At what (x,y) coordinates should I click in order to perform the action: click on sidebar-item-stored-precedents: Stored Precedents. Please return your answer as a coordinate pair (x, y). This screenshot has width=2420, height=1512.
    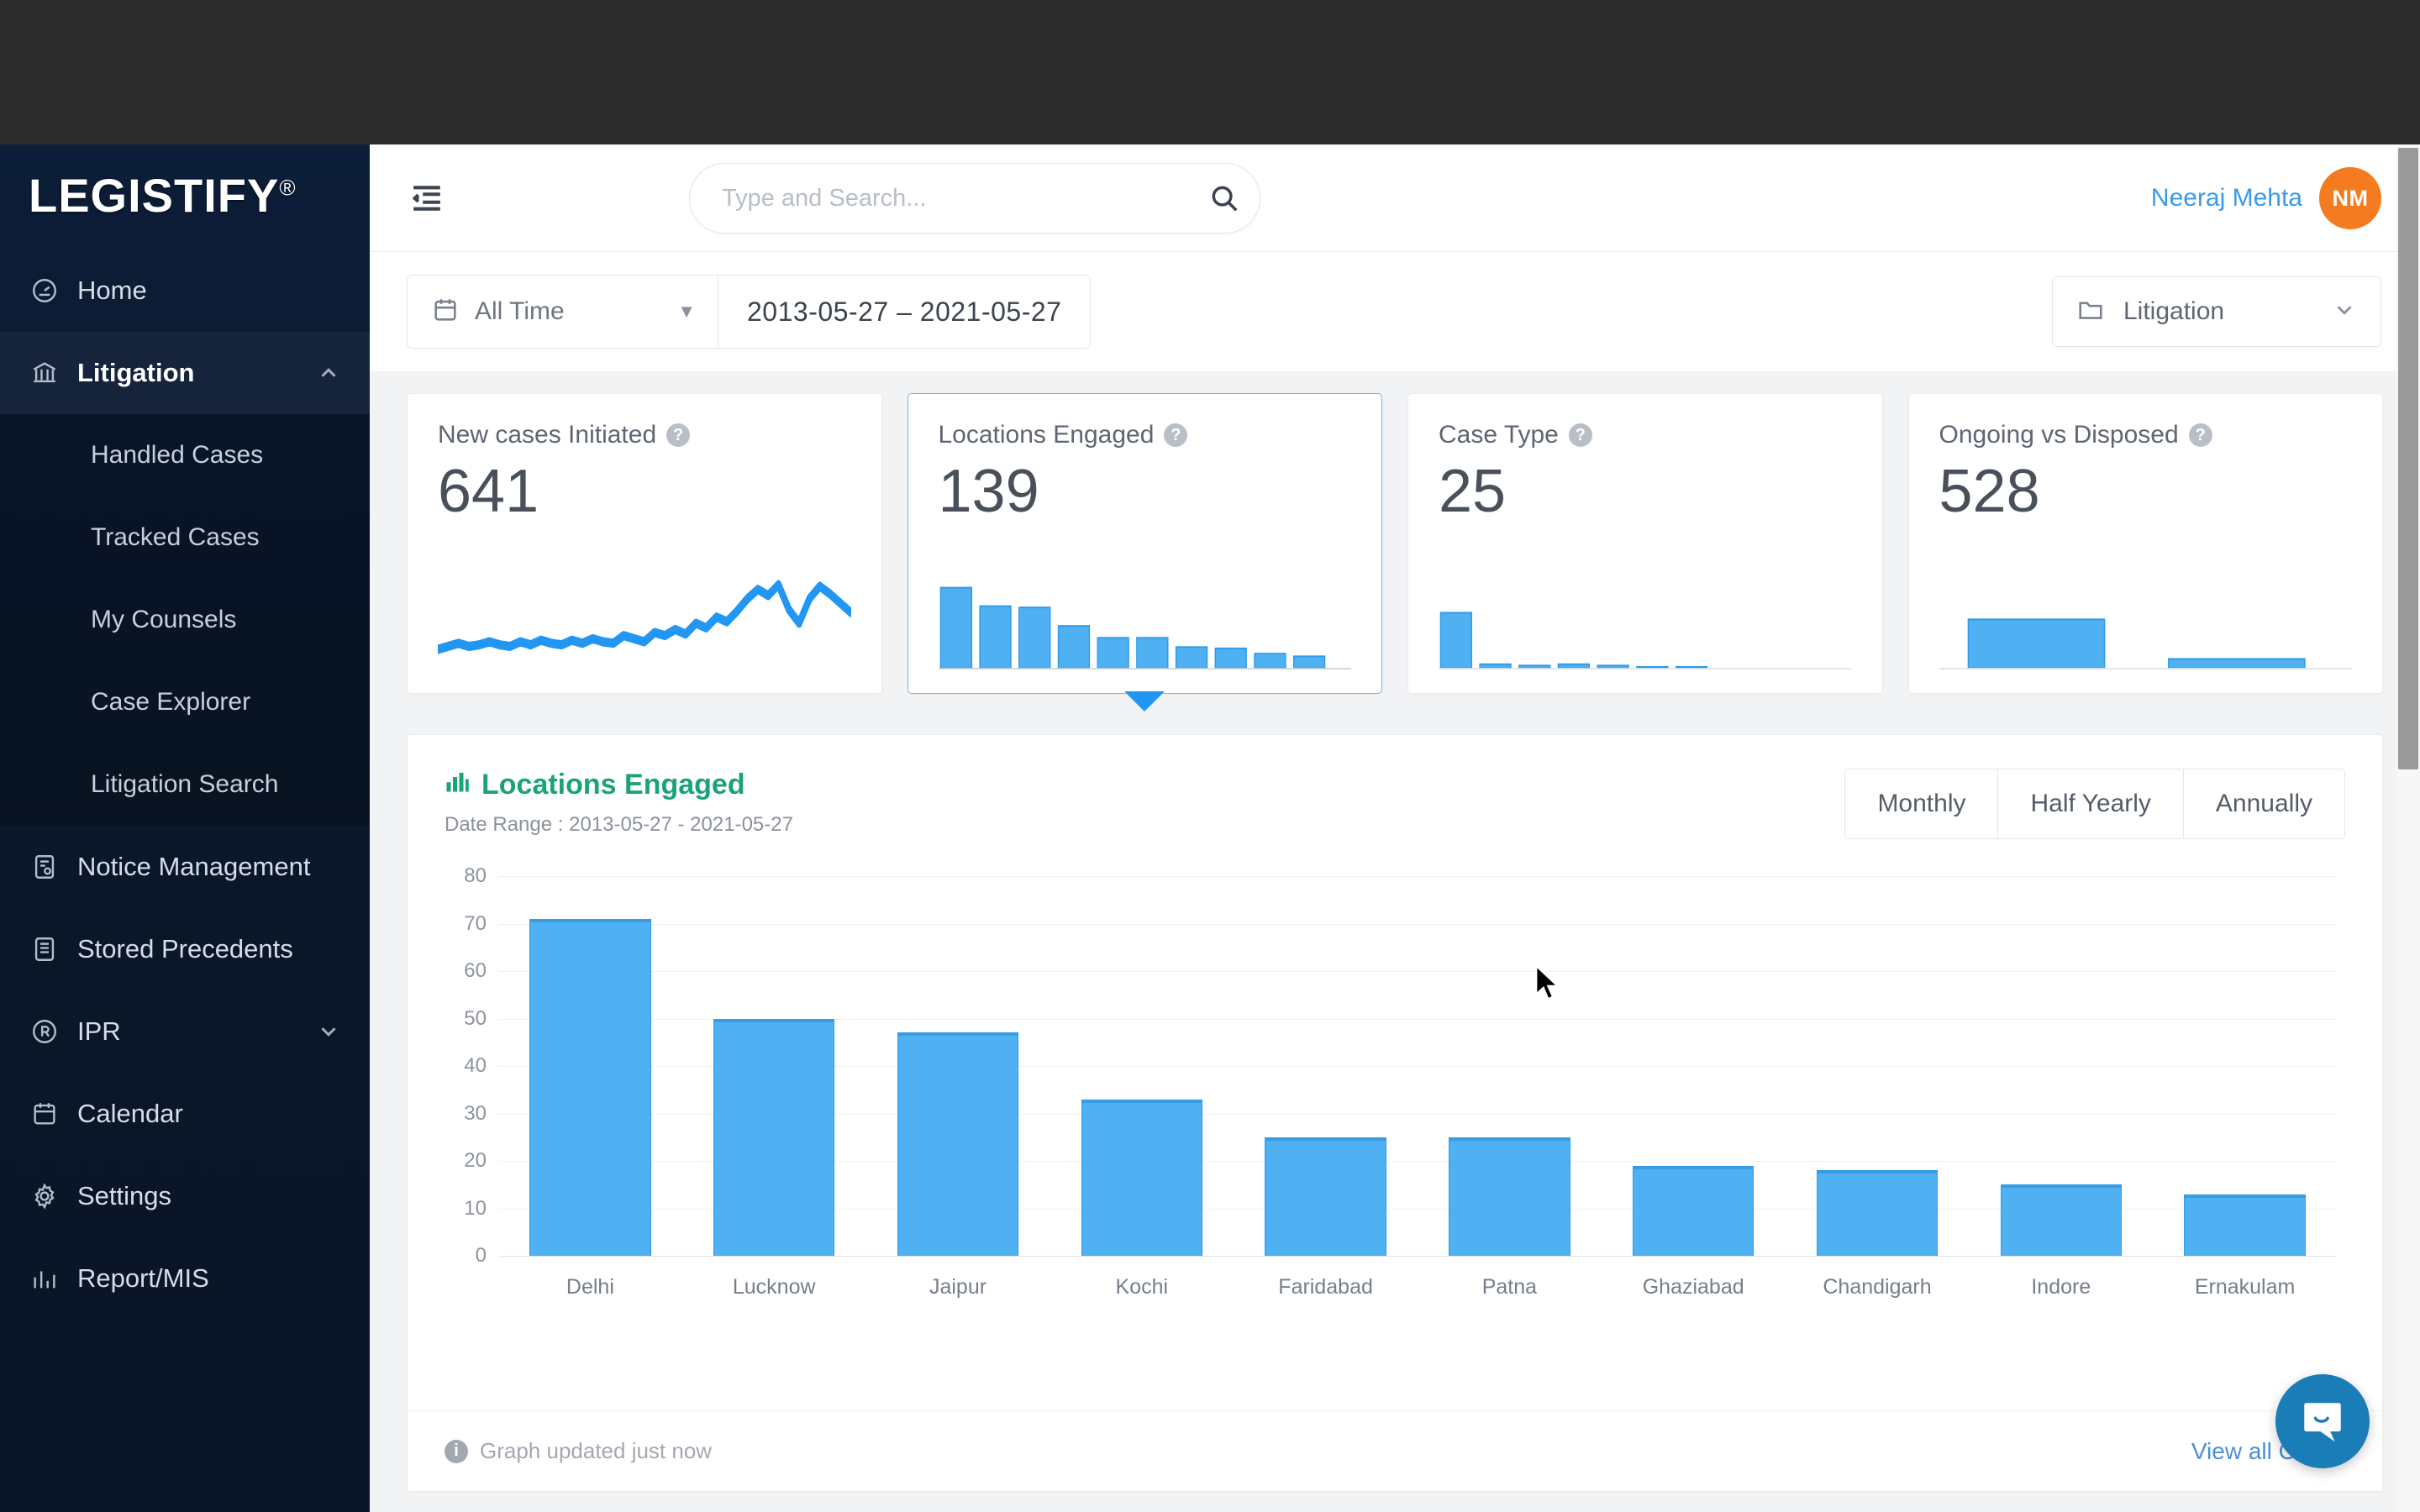
    Looking at the image, I should click on (185, 949).